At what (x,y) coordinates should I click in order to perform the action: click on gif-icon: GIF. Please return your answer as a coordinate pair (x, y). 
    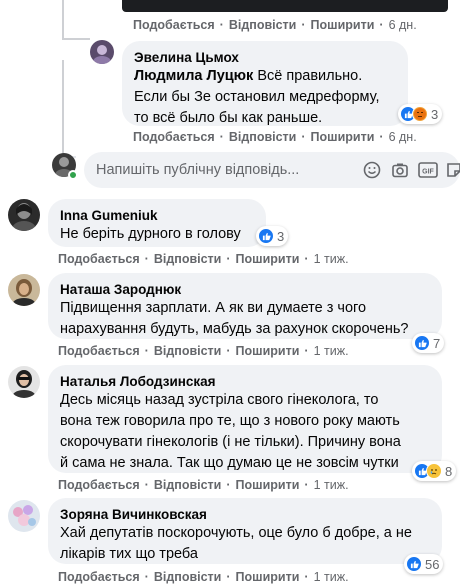
    Looking at the image, I should click on (428, 170).